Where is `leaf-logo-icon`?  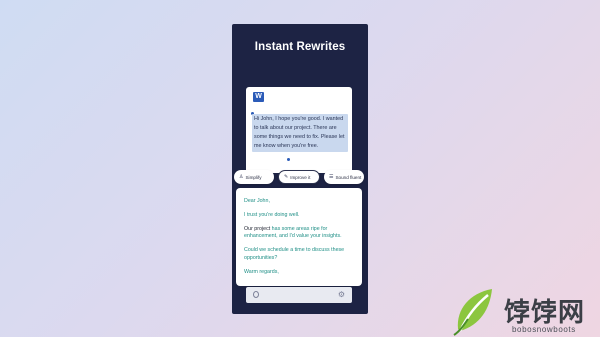
leaf-logo-icon is located at coordinates (472, 312).